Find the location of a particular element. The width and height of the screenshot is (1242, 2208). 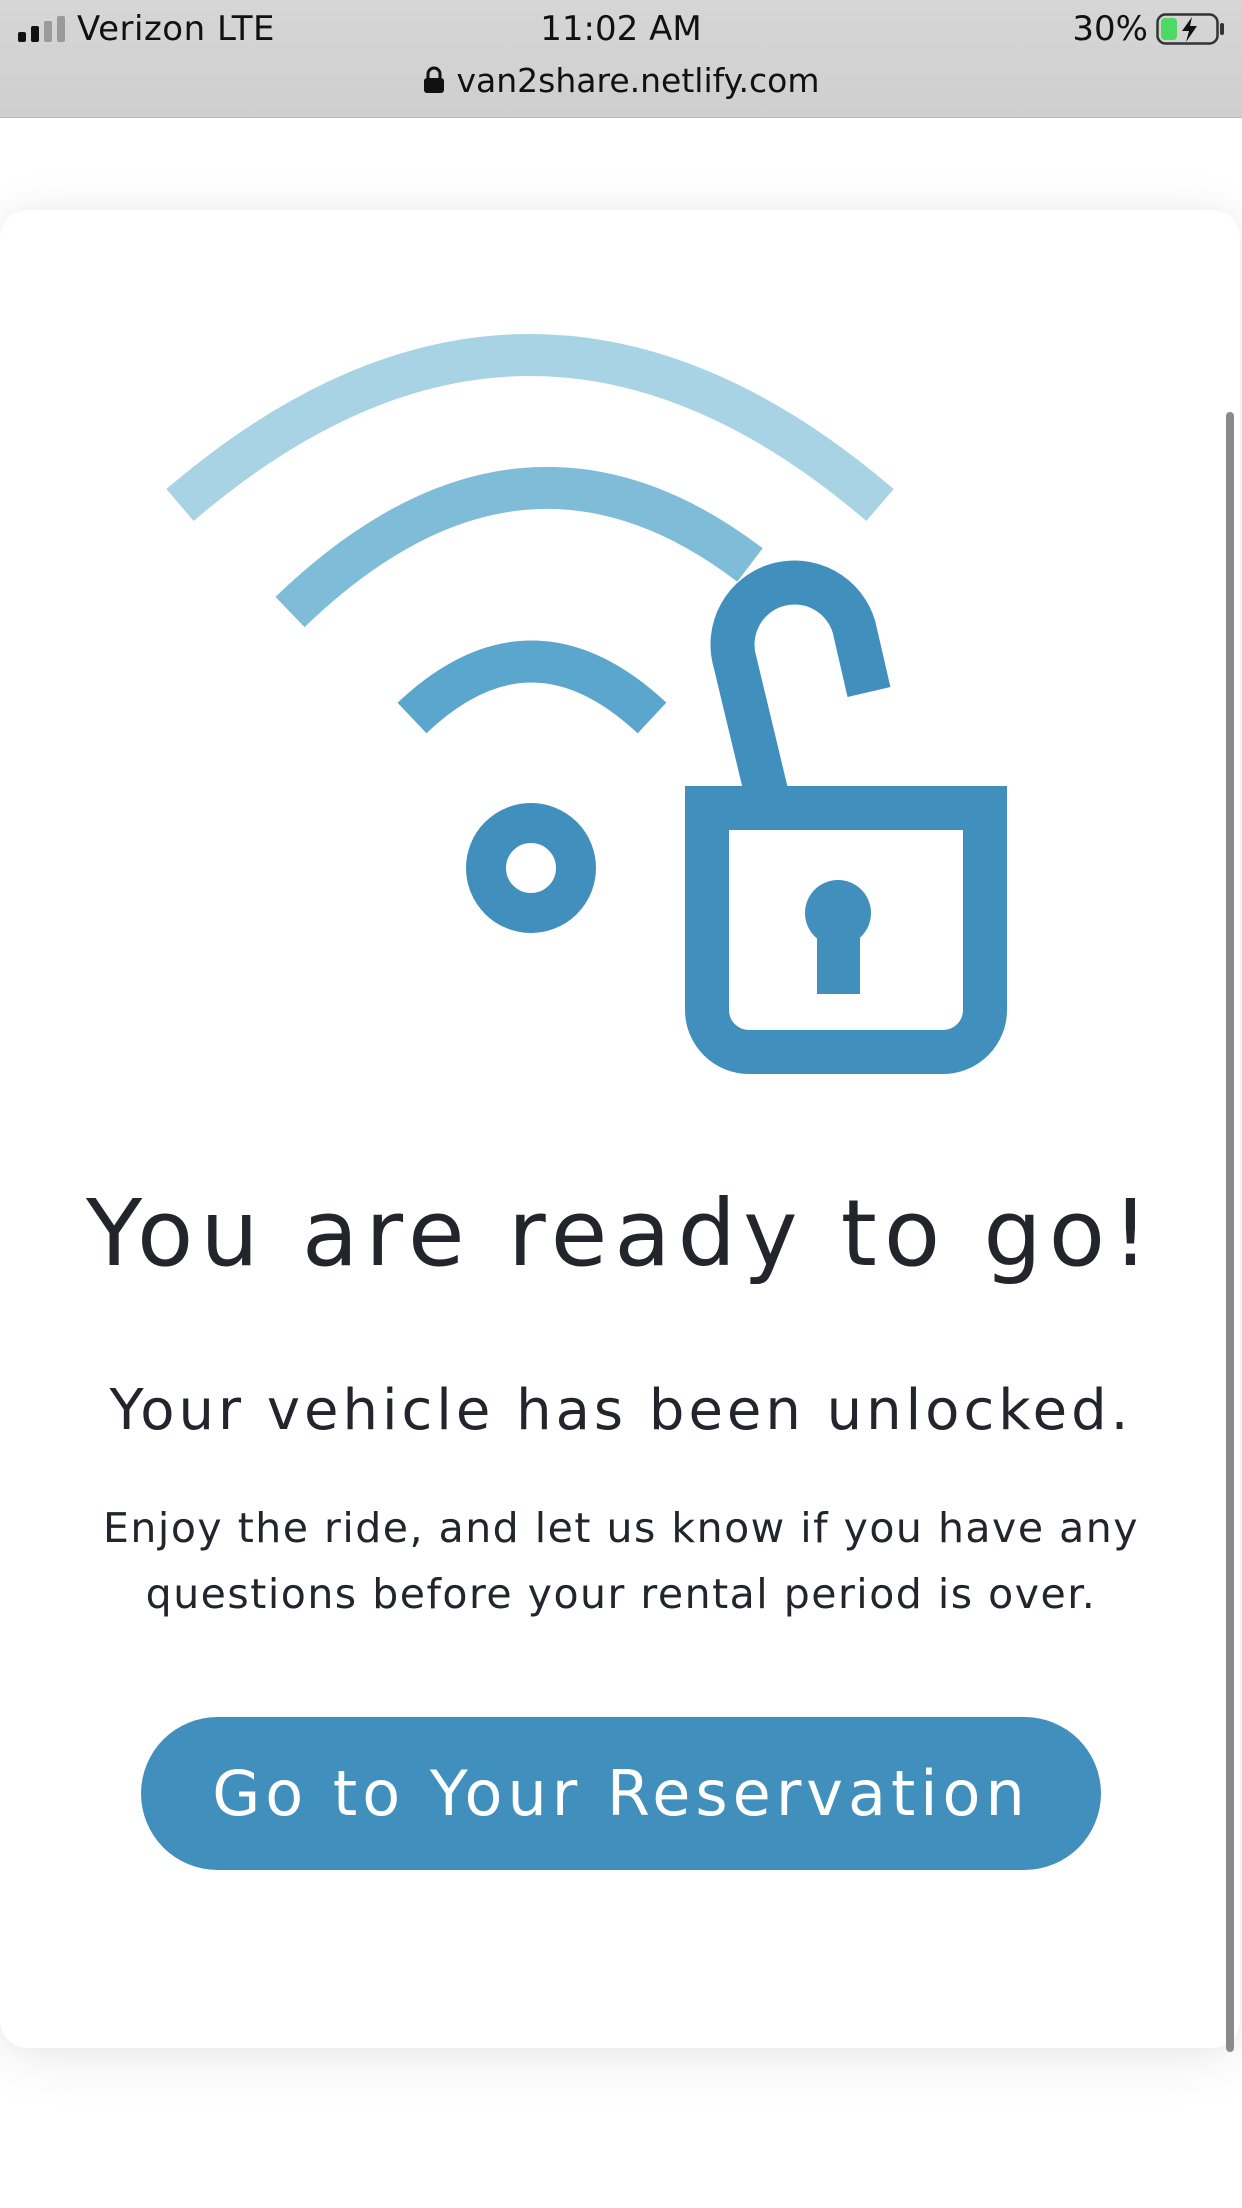

unlock-status: Your vehicle has been unlocked. is located at coordinates (621, 1410).